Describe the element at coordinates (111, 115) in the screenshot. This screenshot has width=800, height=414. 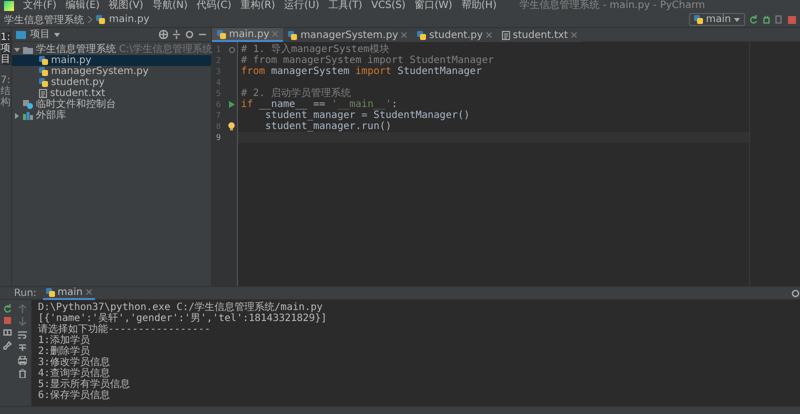
I see `tree-item: 外部库` at that location.